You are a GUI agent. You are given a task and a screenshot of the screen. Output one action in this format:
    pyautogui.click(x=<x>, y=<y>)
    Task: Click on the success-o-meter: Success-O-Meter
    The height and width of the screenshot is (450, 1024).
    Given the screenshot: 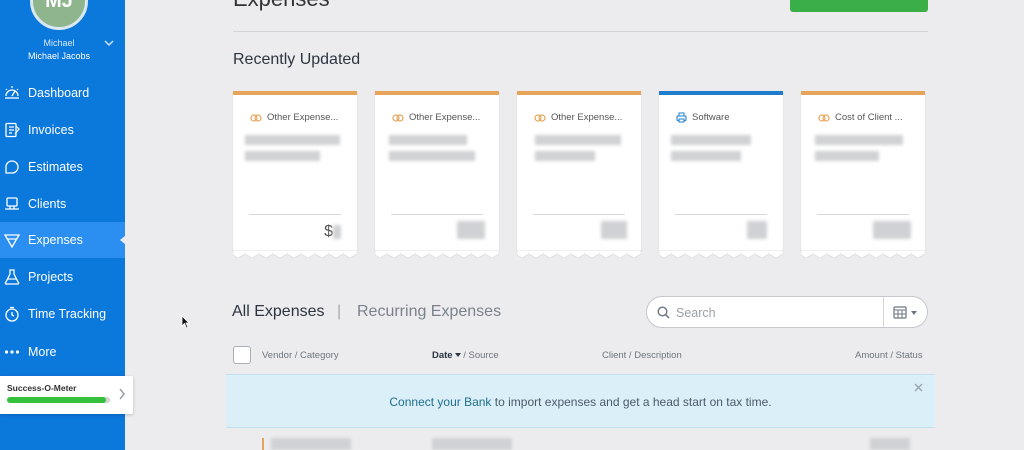 What is the action you would take?
    pyautogui.click(x=66, y=395)
    